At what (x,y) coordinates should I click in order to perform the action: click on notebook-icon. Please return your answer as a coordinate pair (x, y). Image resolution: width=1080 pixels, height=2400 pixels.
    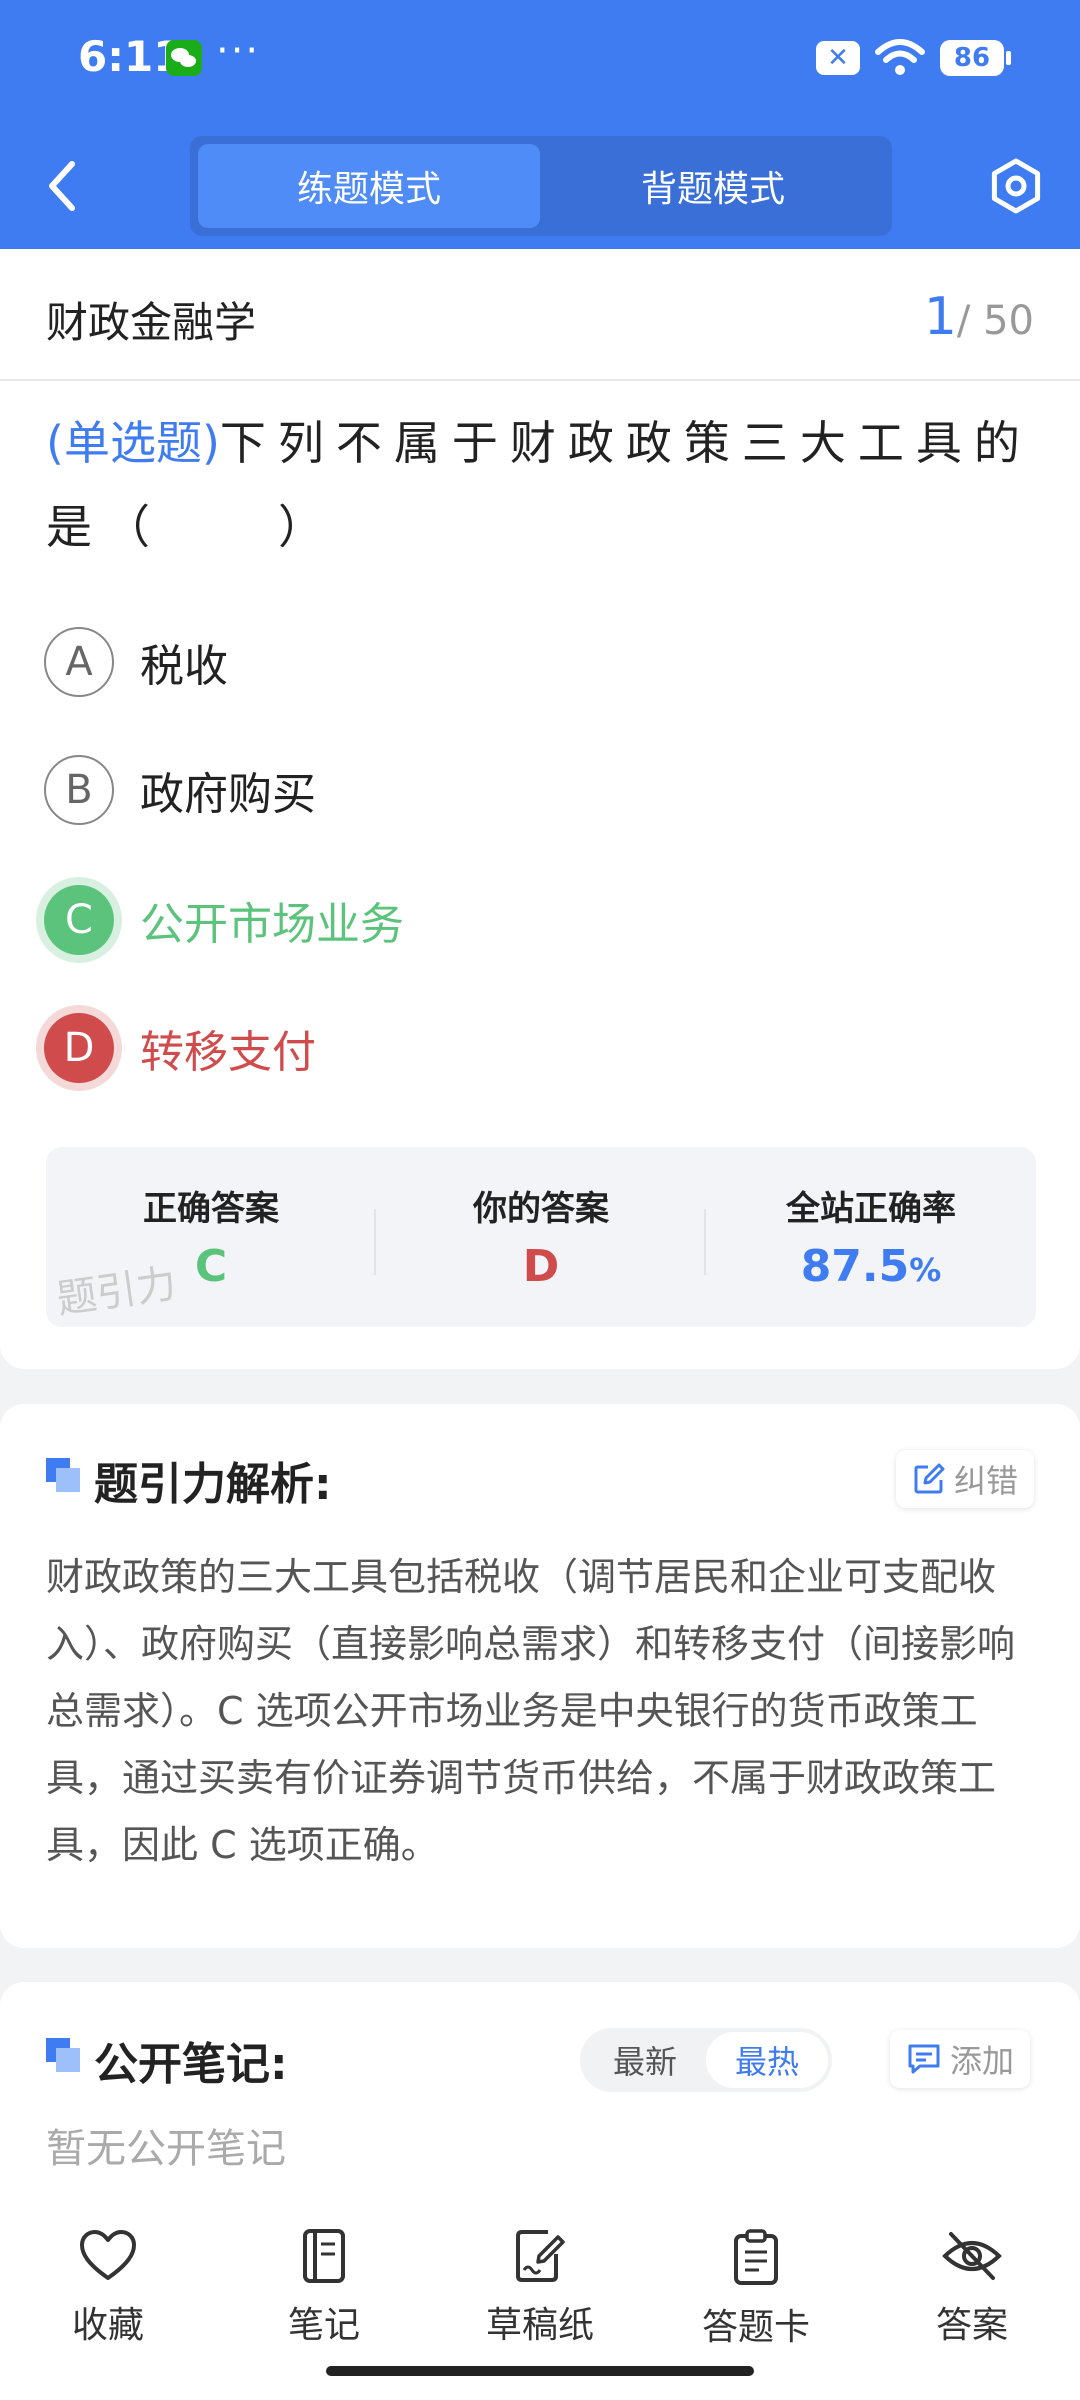
    Looking at the image, I should click on (324, 2256).